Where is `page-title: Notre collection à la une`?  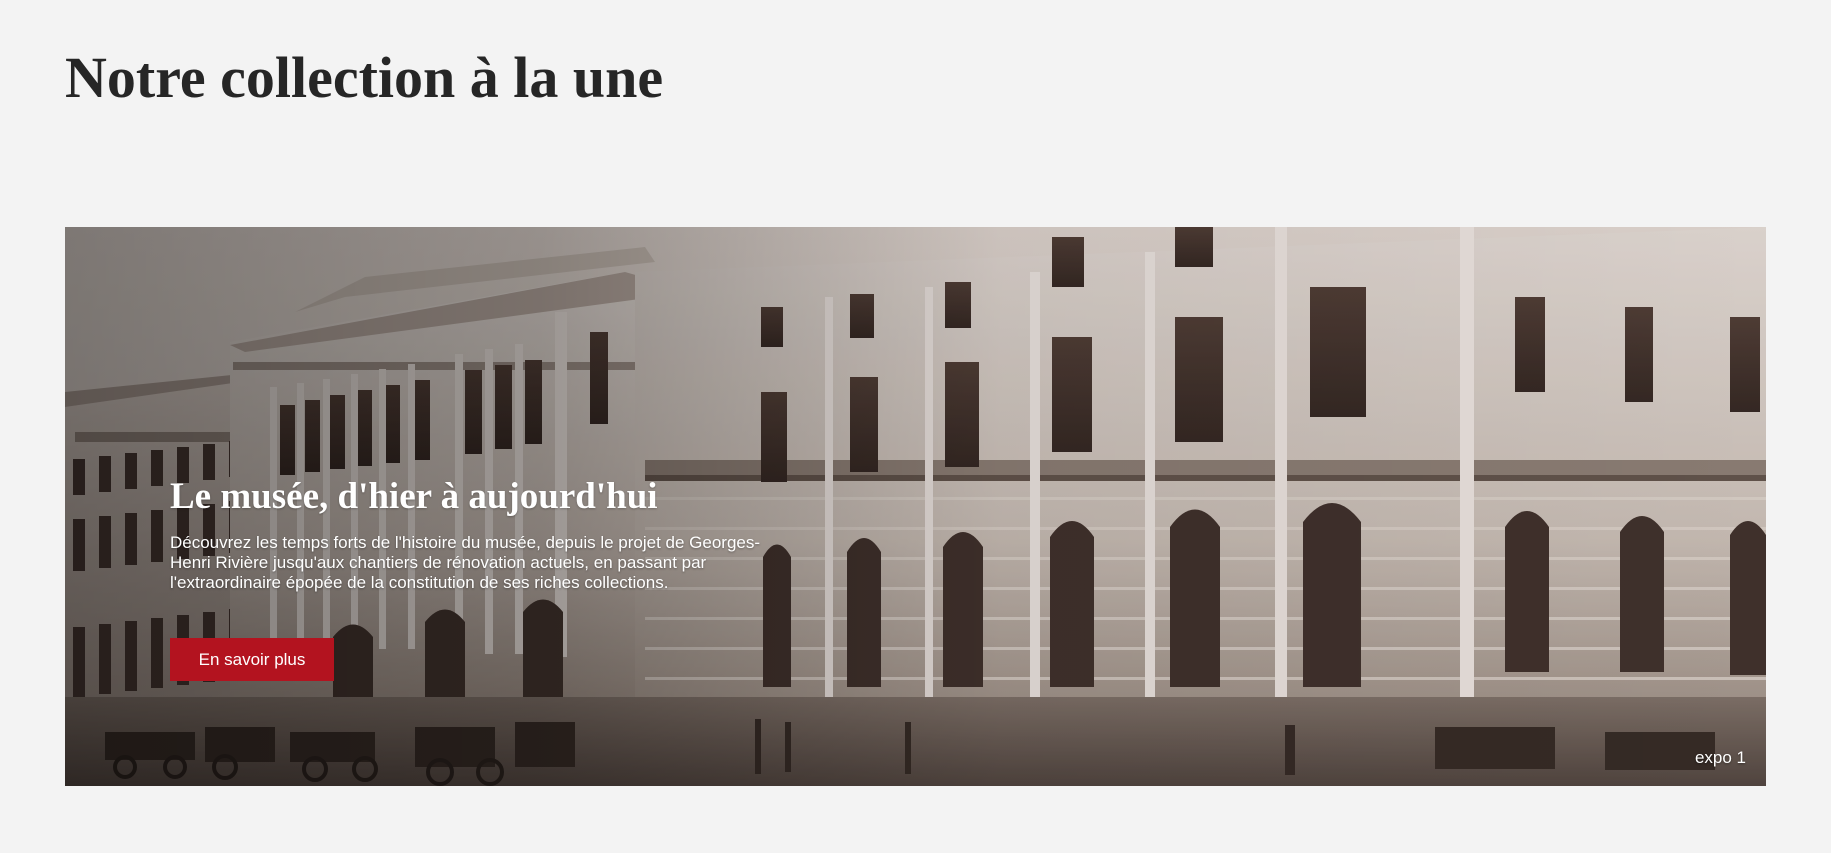
page-title: Notre collection à la une is located at coordinates (364, 77).